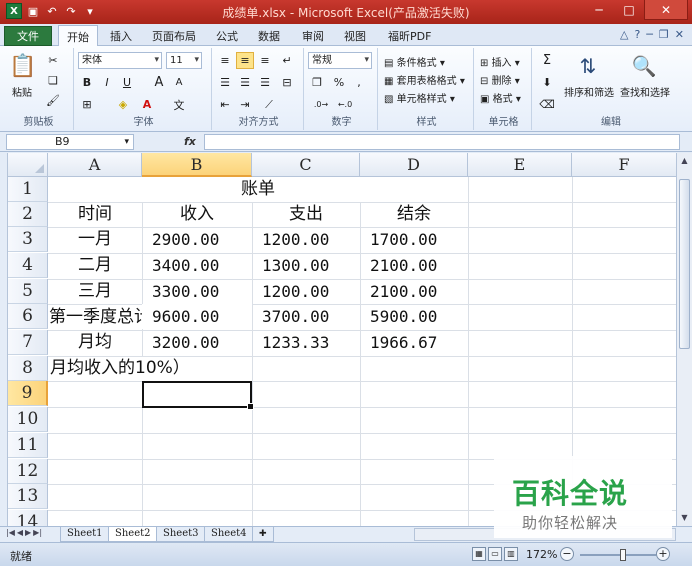  I want to click on paste-icon: 📋, so click(22, 66).